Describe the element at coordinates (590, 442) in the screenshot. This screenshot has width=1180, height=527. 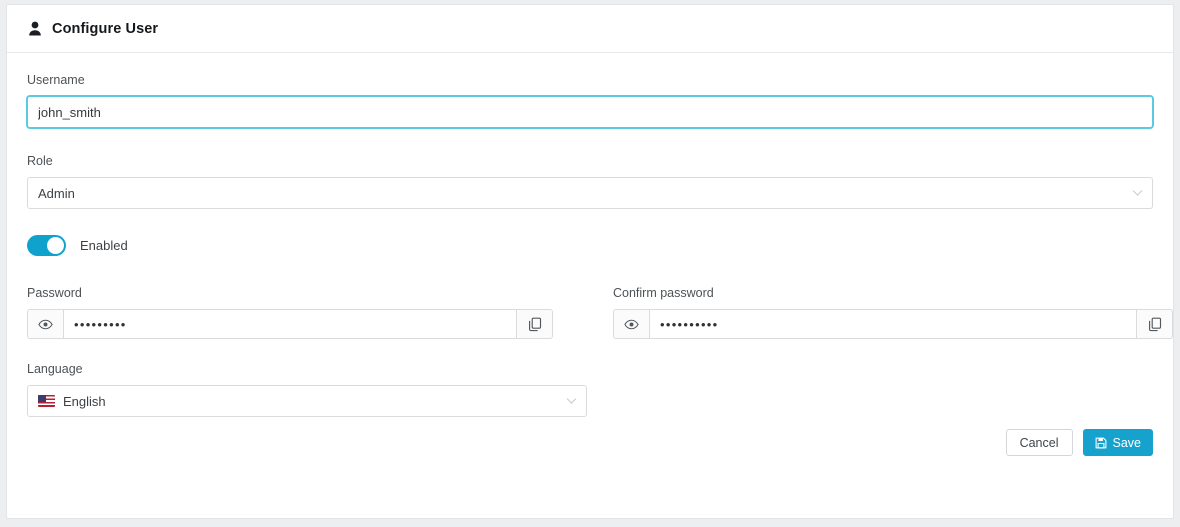
I see `form-actions: Cancel Save` at that location.